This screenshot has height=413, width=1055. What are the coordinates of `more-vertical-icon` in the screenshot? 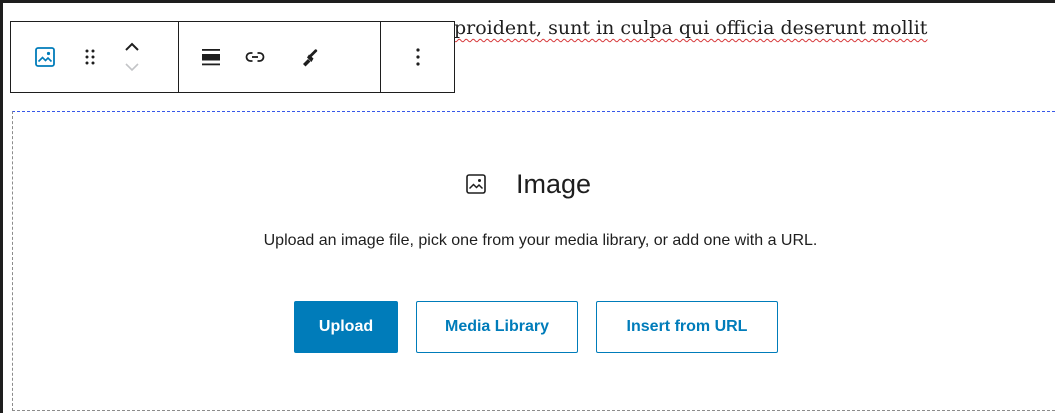 It's located at (417, 57).